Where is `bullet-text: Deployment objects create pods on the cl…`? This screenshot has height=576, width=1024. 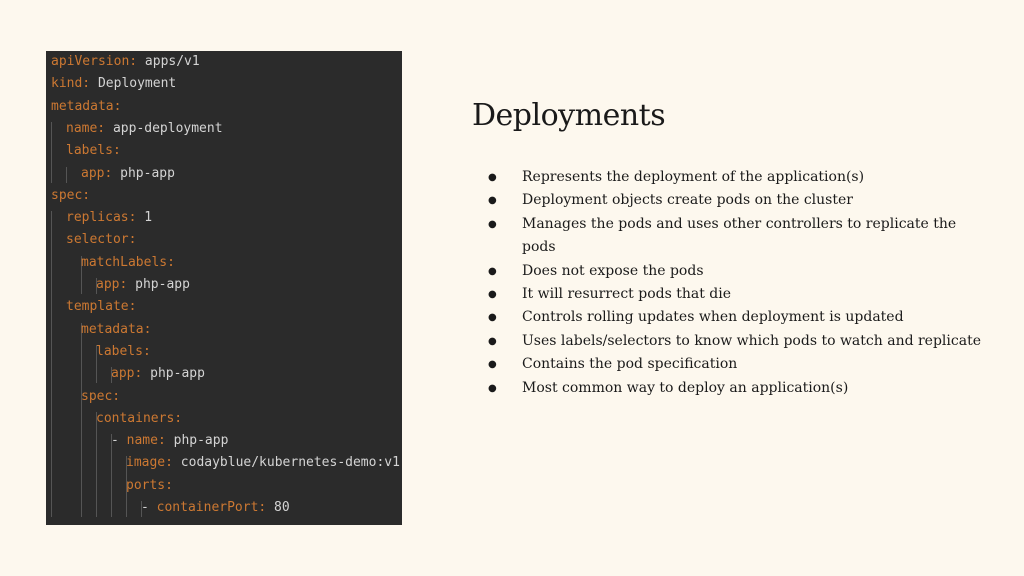
bullet-text: Deployment objects create pods on the cl… is located at coordinates (687, 200).